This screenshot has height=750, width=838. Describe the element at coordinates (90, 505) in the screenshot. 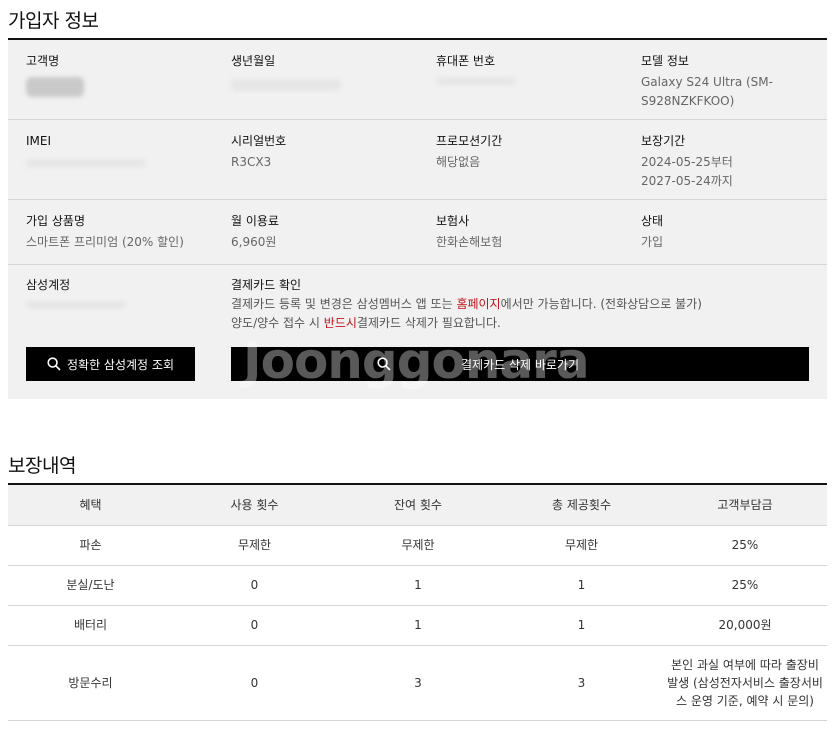

I see `col-benefit: 혜택` at that location.